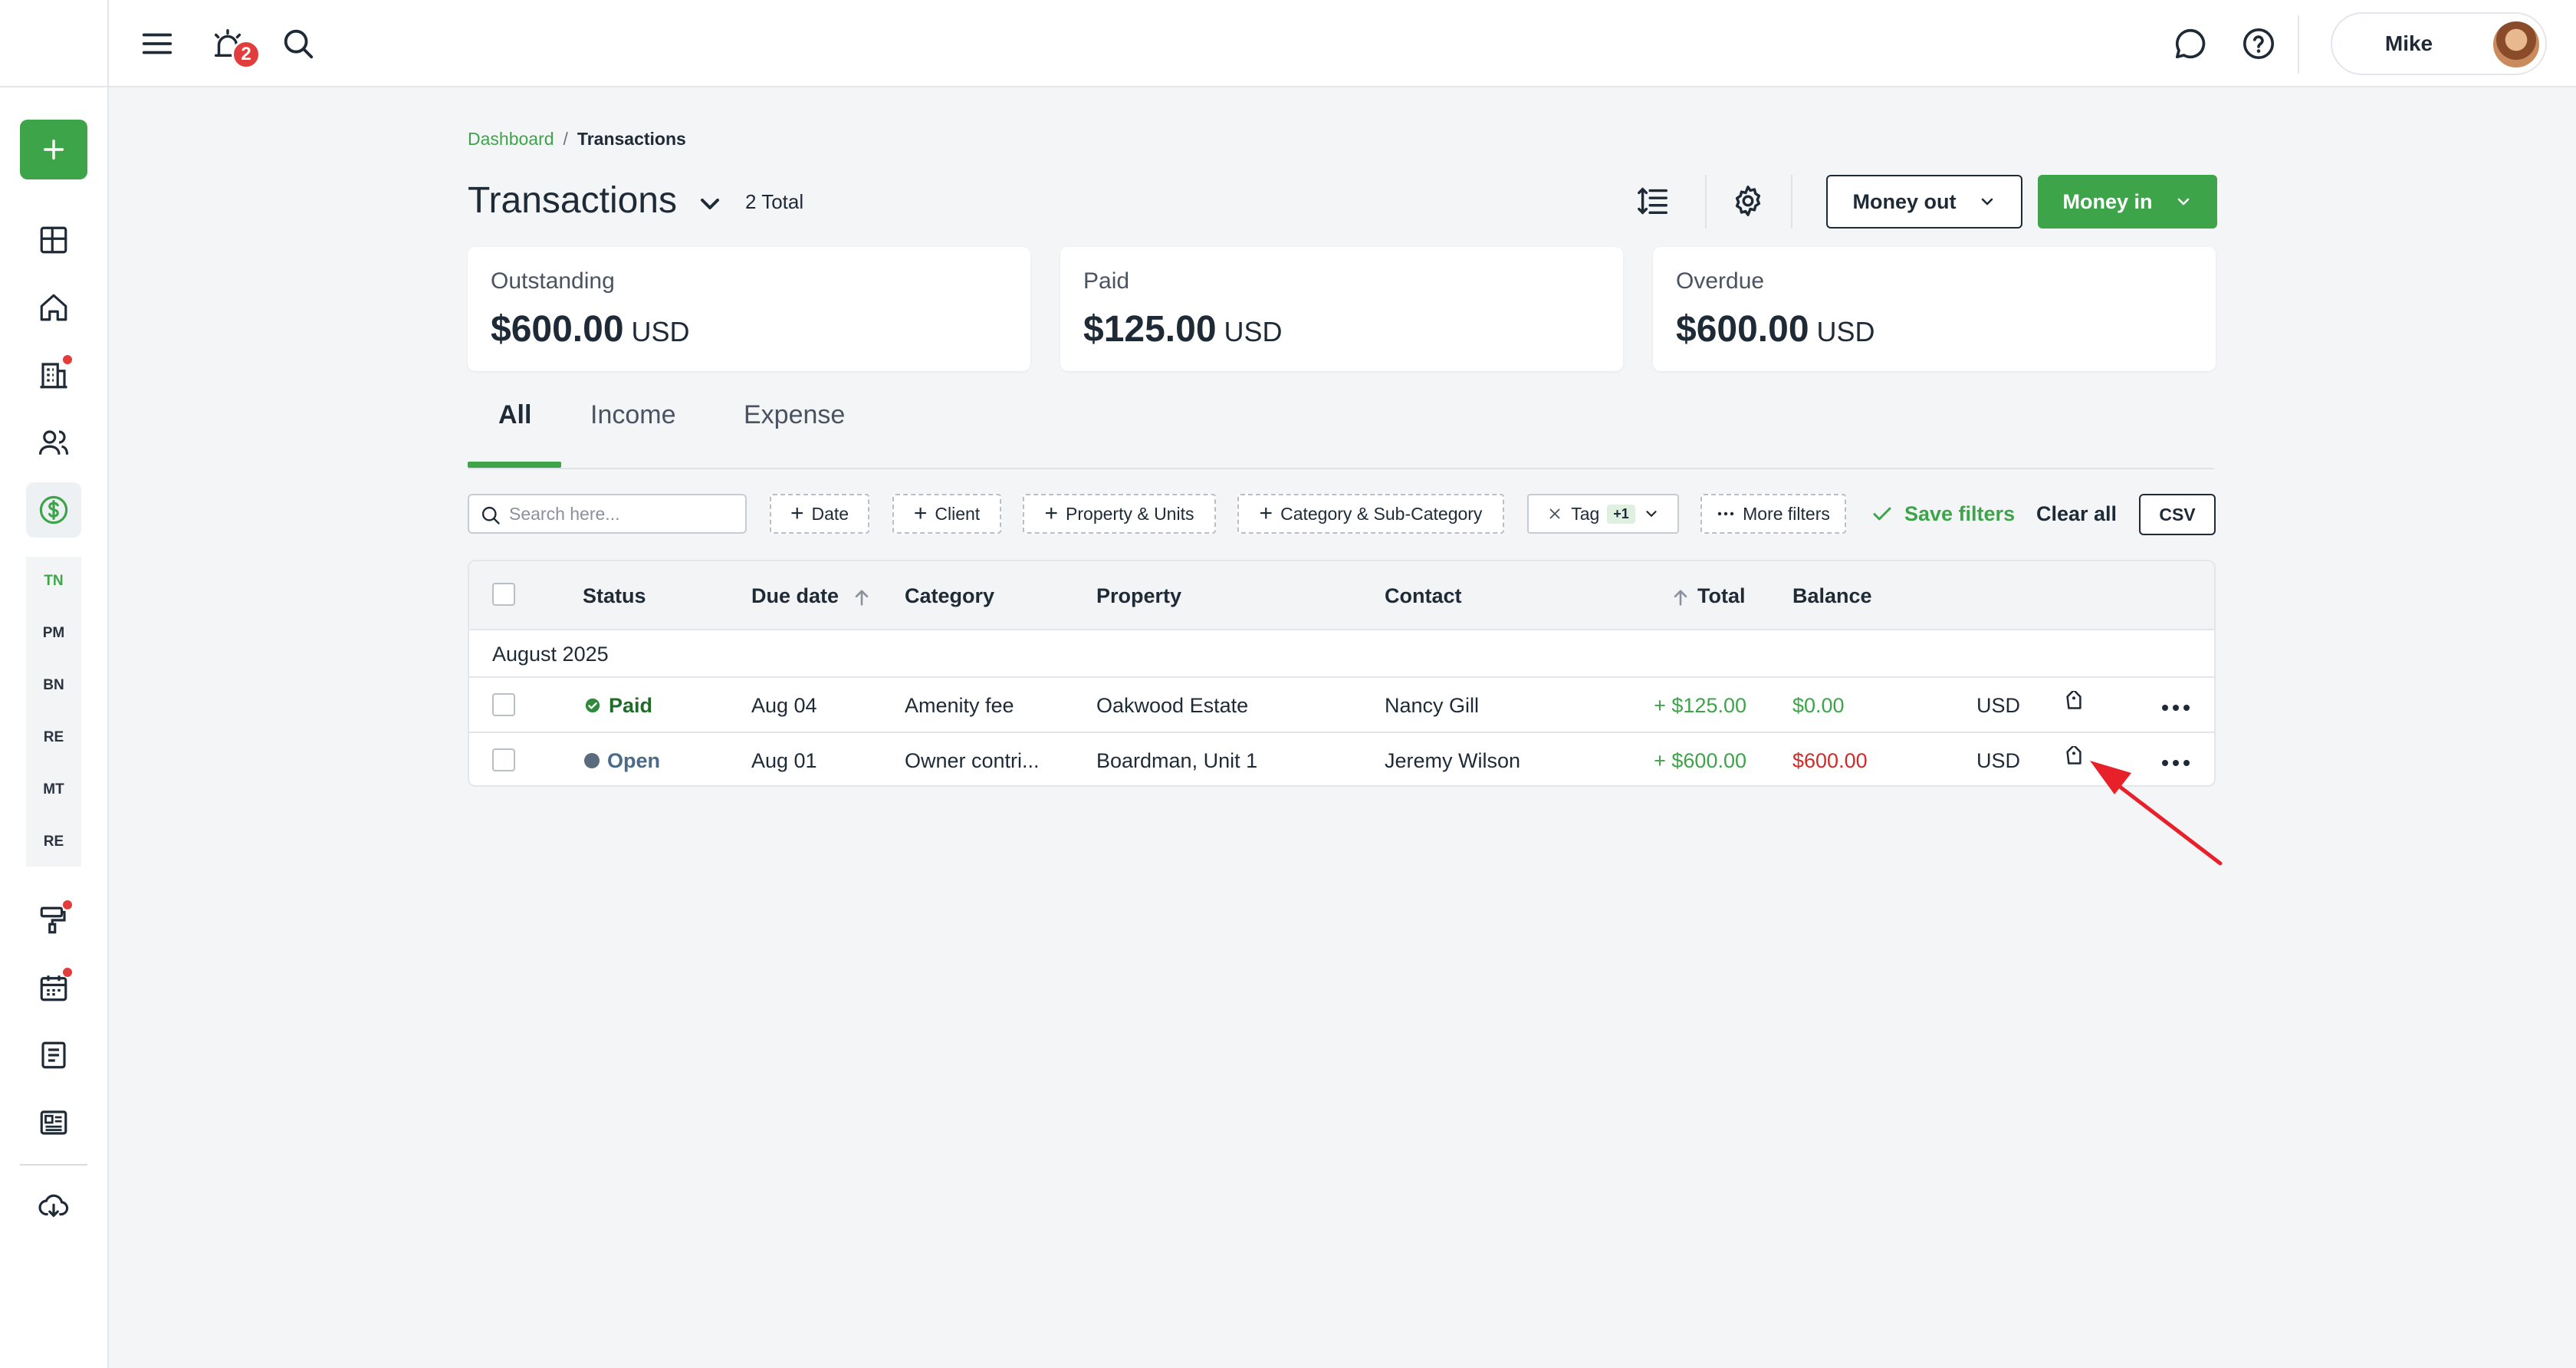 Image resolution: width=2576 pixels, height=1368 pixels. What do you see at coordinates (2157, 813) in the screenshot?
I see `annotation-arrow-icon` at bounding box center [2157, 813].